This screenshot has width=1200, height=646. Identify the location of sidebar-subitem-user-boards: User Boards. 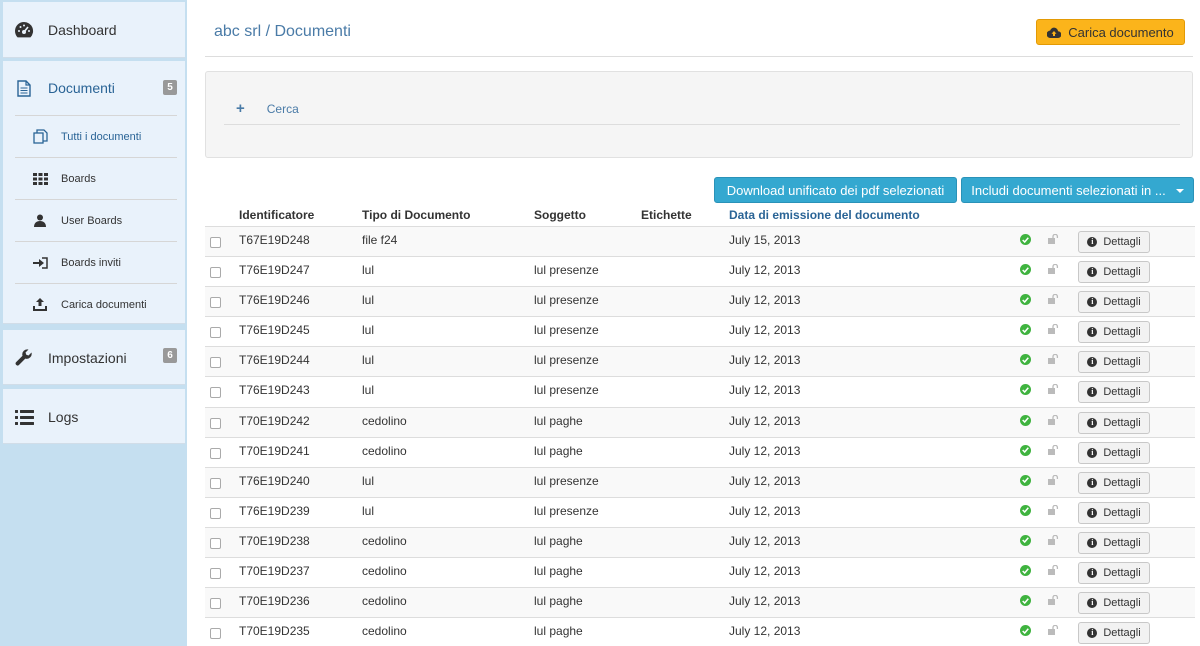
(96, 220).